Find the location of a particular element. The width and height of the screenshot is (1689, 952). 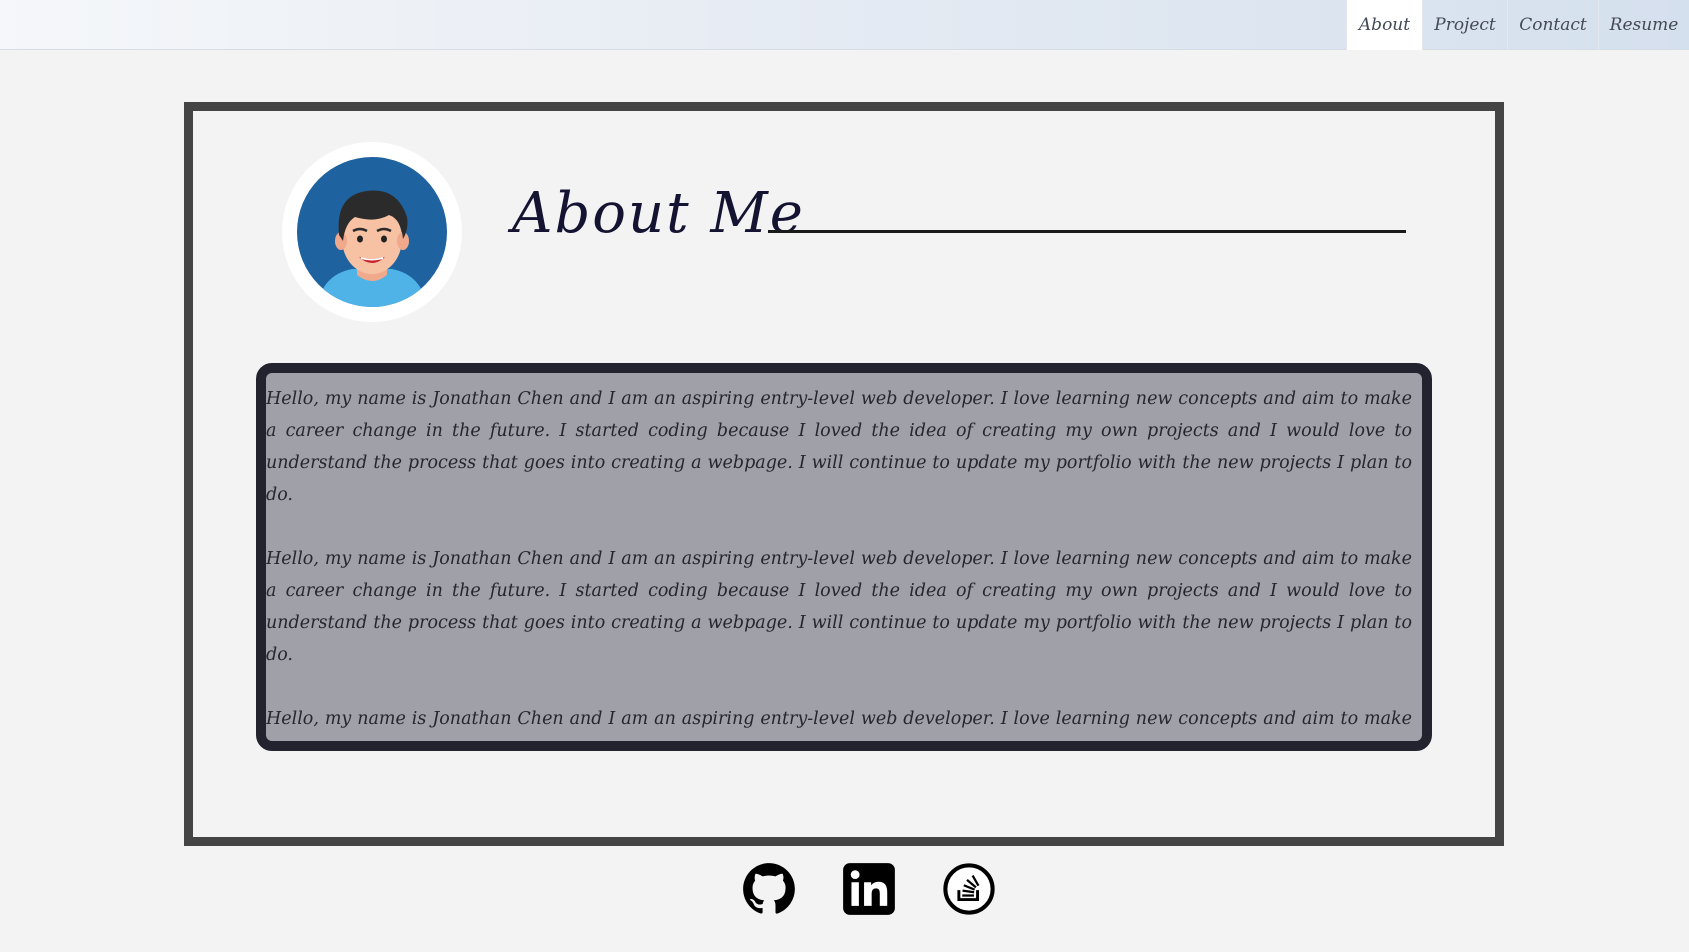

title-divider is located at coordinates (1087, 231).